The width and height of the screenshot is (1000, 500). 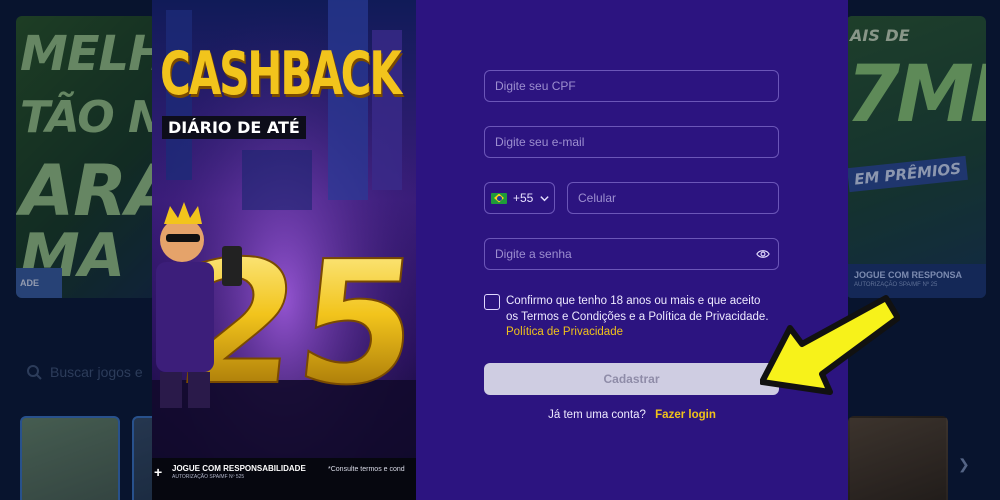 I want to click on brazil-flag-icon, so click(x=499, y=198).